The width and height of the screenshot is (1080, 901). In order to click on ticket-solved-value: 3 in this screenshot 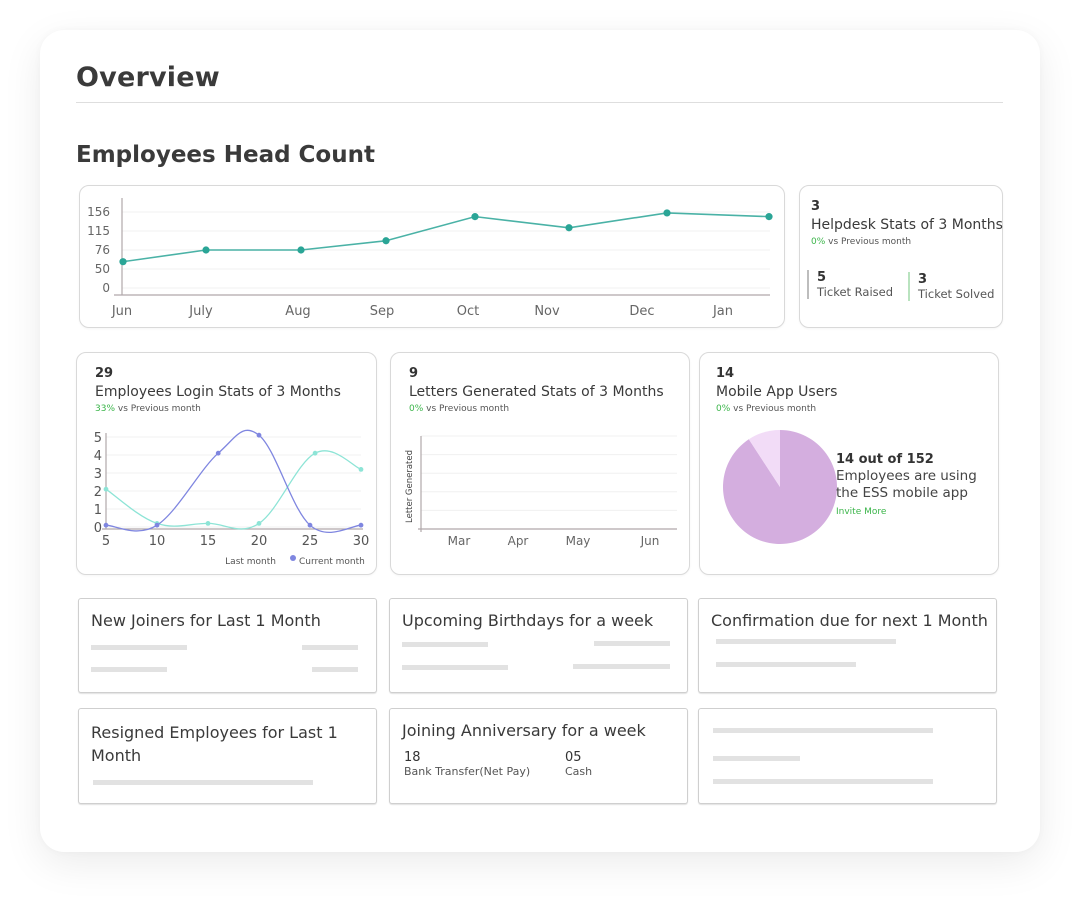, I will do `click(923, 279)`.